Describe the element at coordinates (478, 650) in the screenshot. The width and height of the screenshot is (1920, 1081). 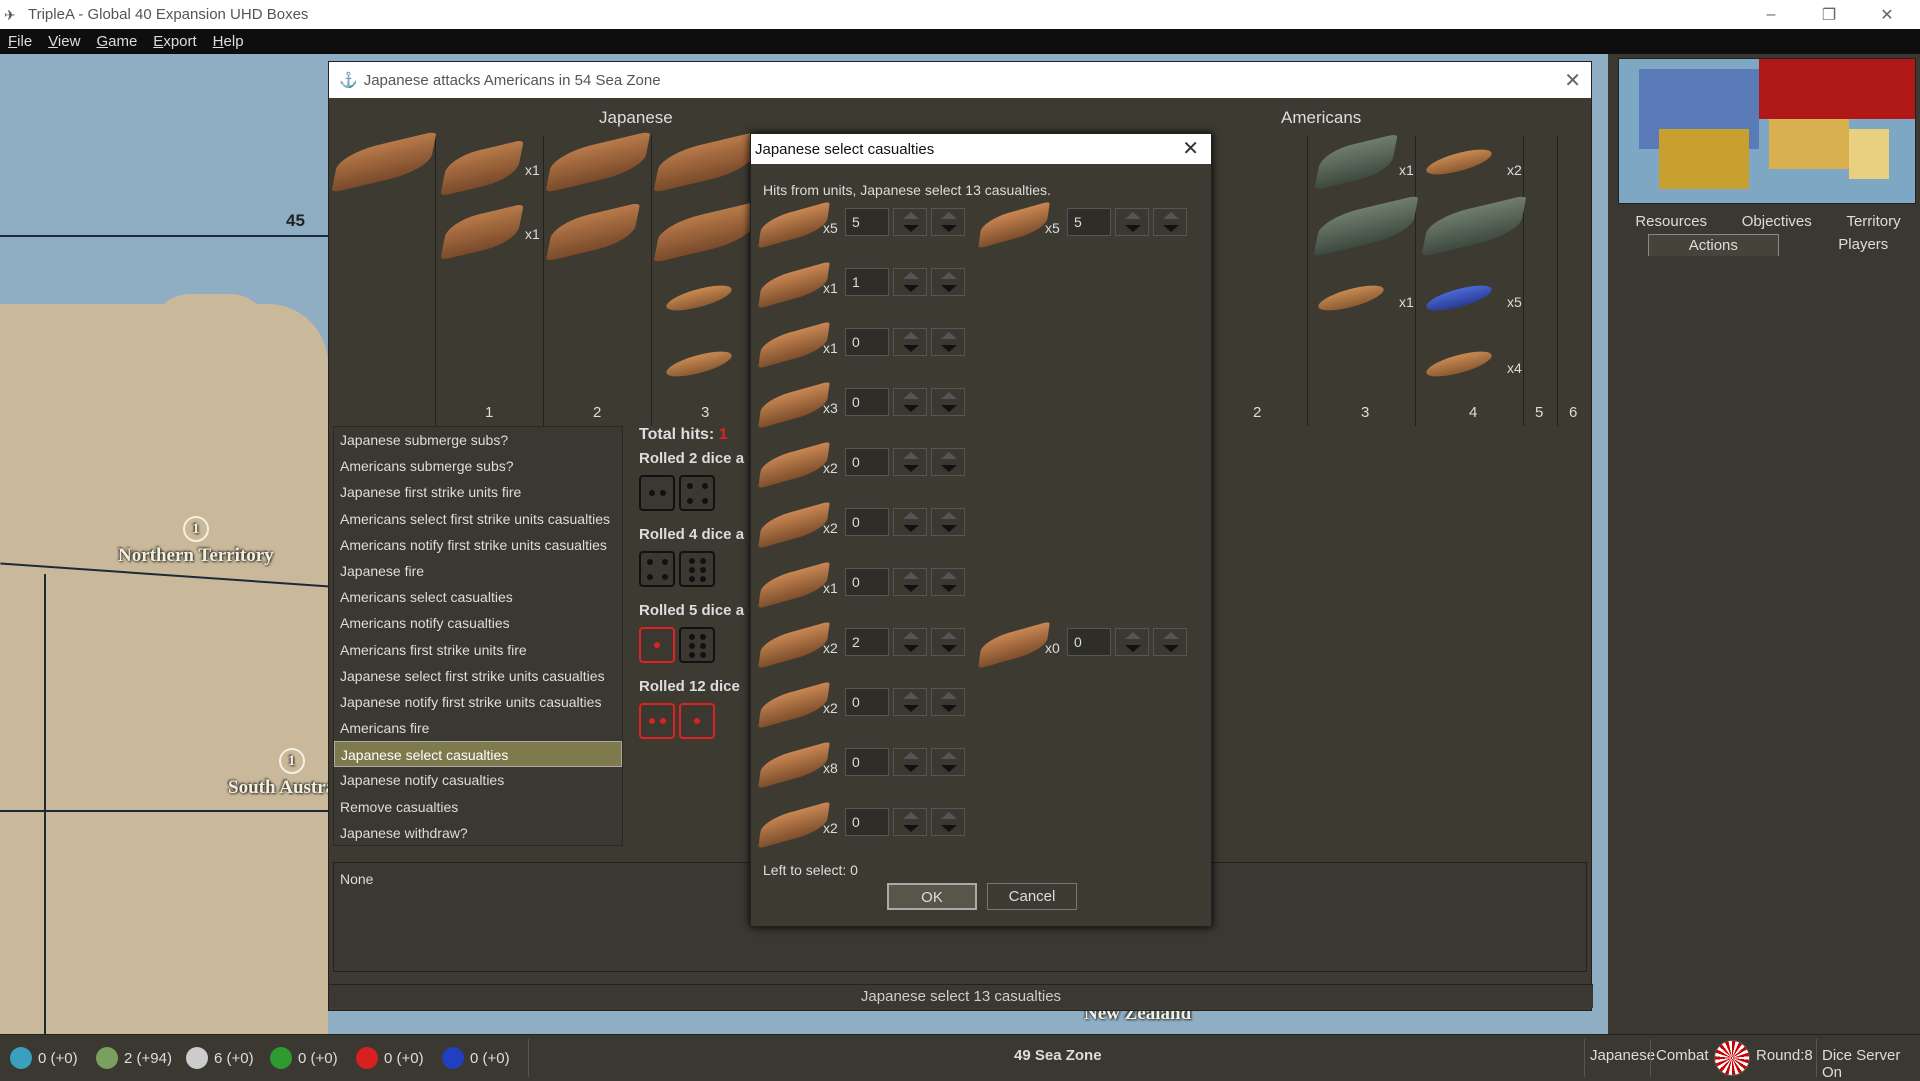
I see `battle-step: Americans first strike units fire` at that location.